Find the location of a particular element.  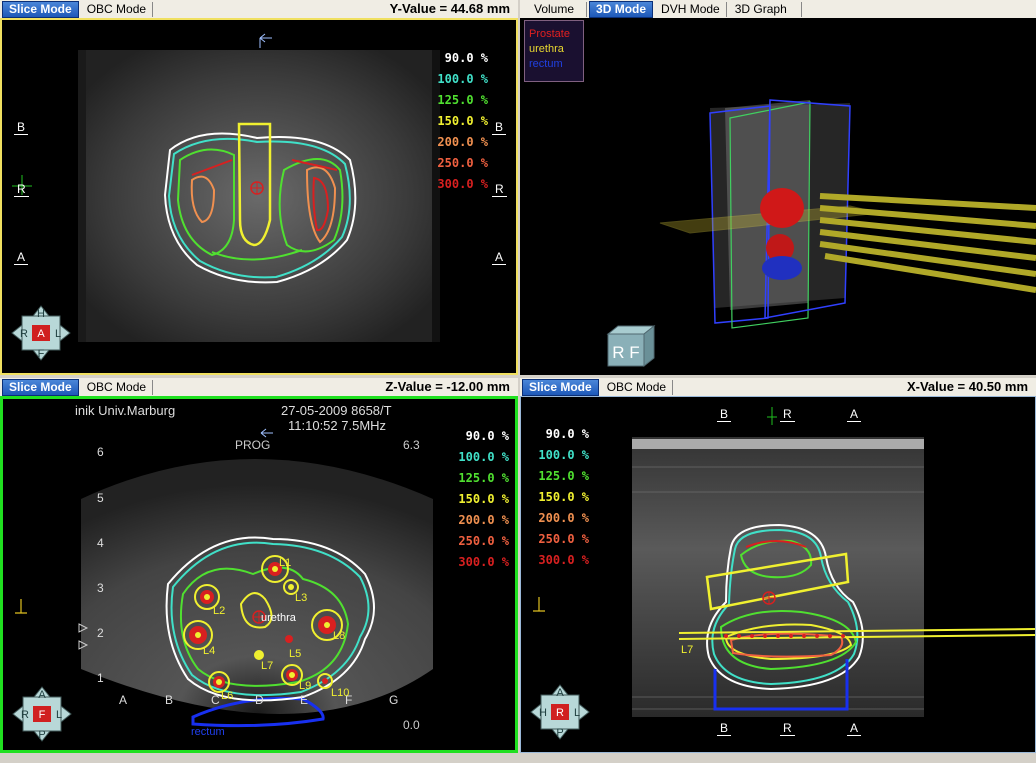

dir-label-r: R is located at coordinates (21, 189).